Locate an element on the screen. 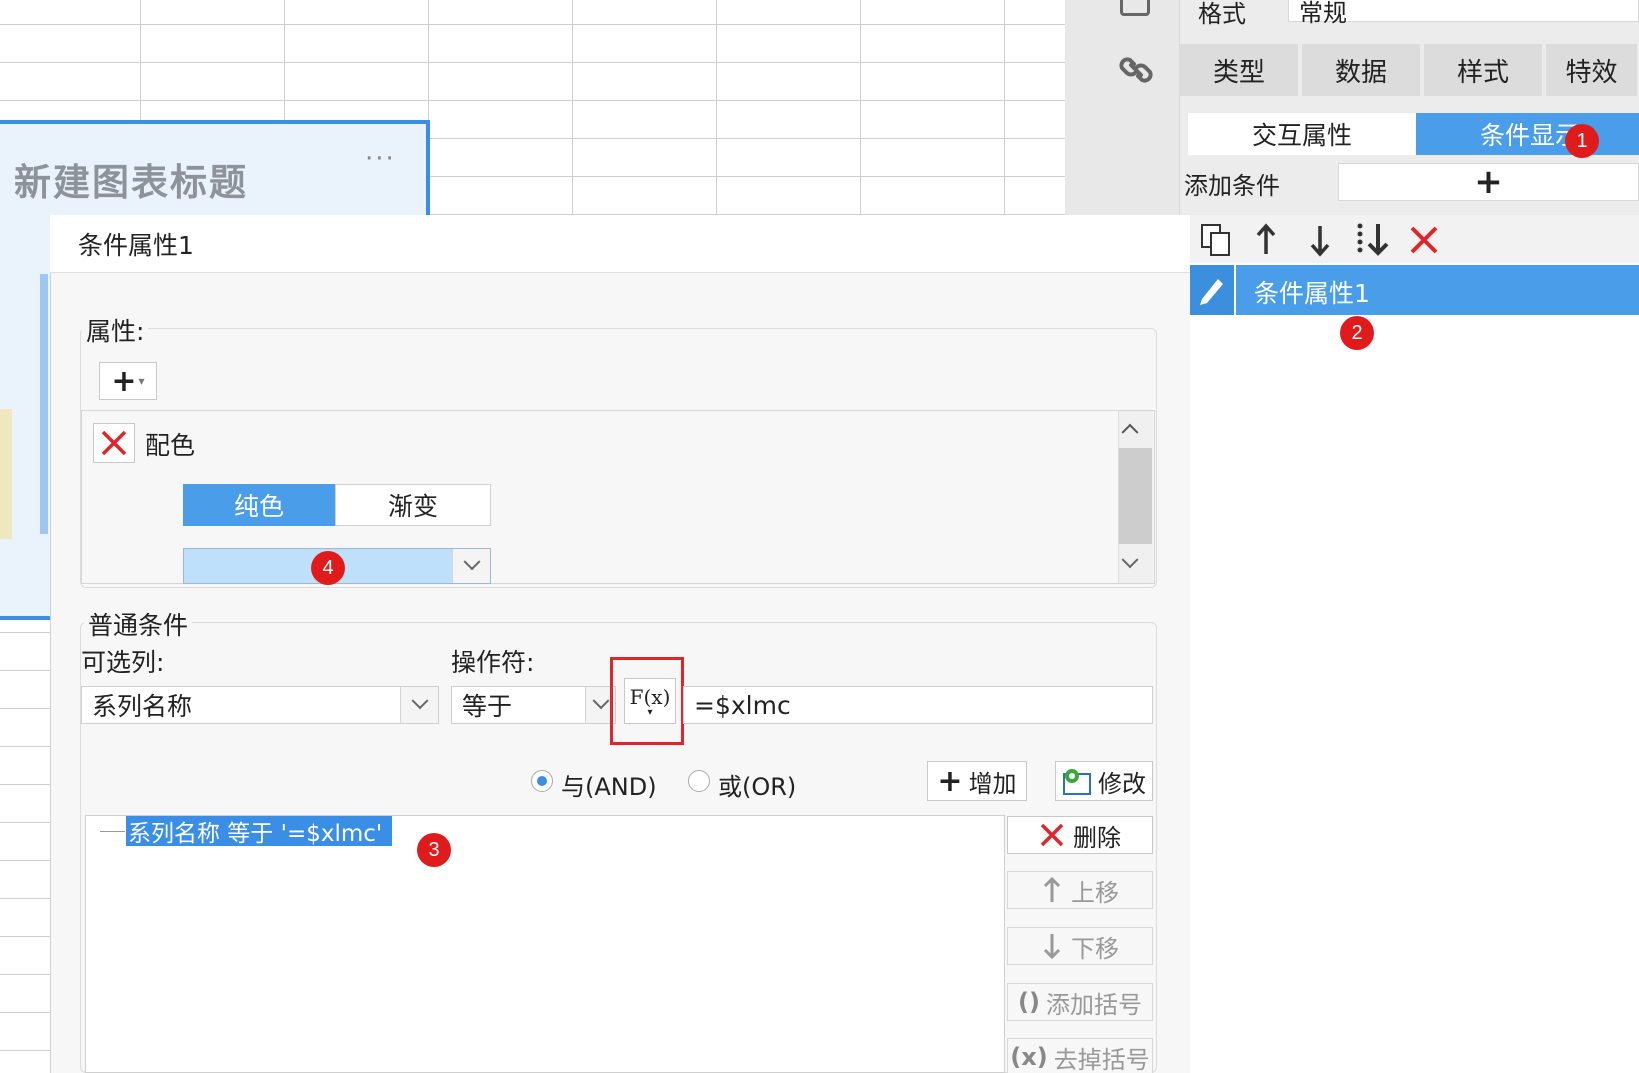 The height and width of the screenshot is (1073, 1639). add-button: + 增加 is located at coordinates (977, 781).